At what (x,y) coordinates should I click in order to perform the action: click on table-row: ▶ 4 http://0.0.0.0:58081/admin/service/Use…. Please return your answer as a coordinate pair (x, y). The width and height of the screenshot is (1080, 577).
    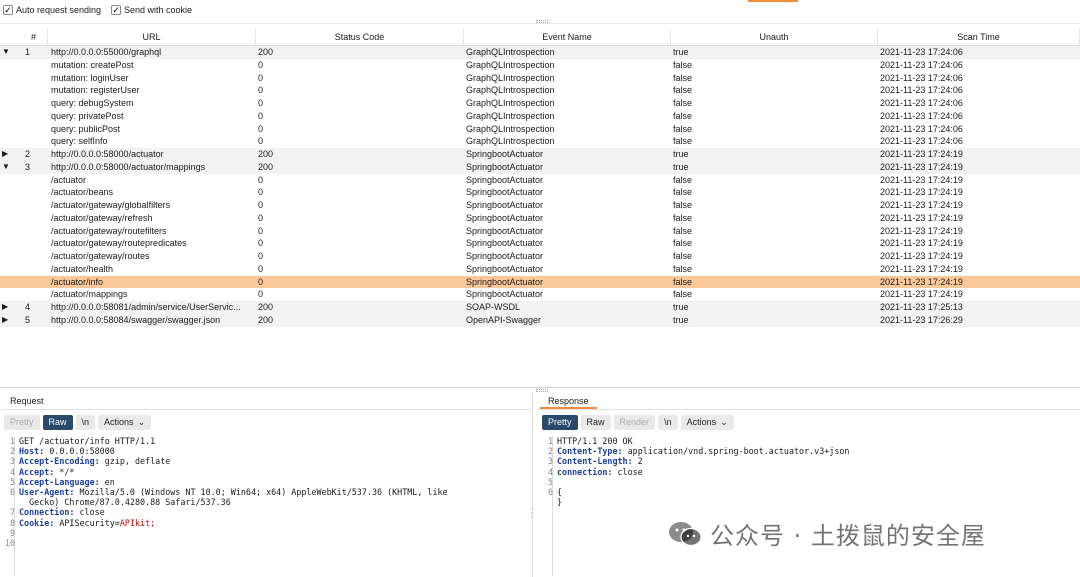
    Looking at the image, I should click on (540, 307).